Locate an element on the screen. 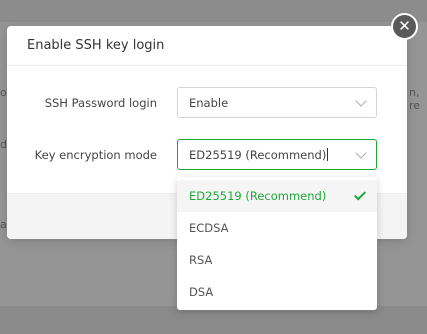 Image resolution: width=427 pixels, height=334 pixels. dropdown-option-dsa: DSA is located at coordinates (277, 292).